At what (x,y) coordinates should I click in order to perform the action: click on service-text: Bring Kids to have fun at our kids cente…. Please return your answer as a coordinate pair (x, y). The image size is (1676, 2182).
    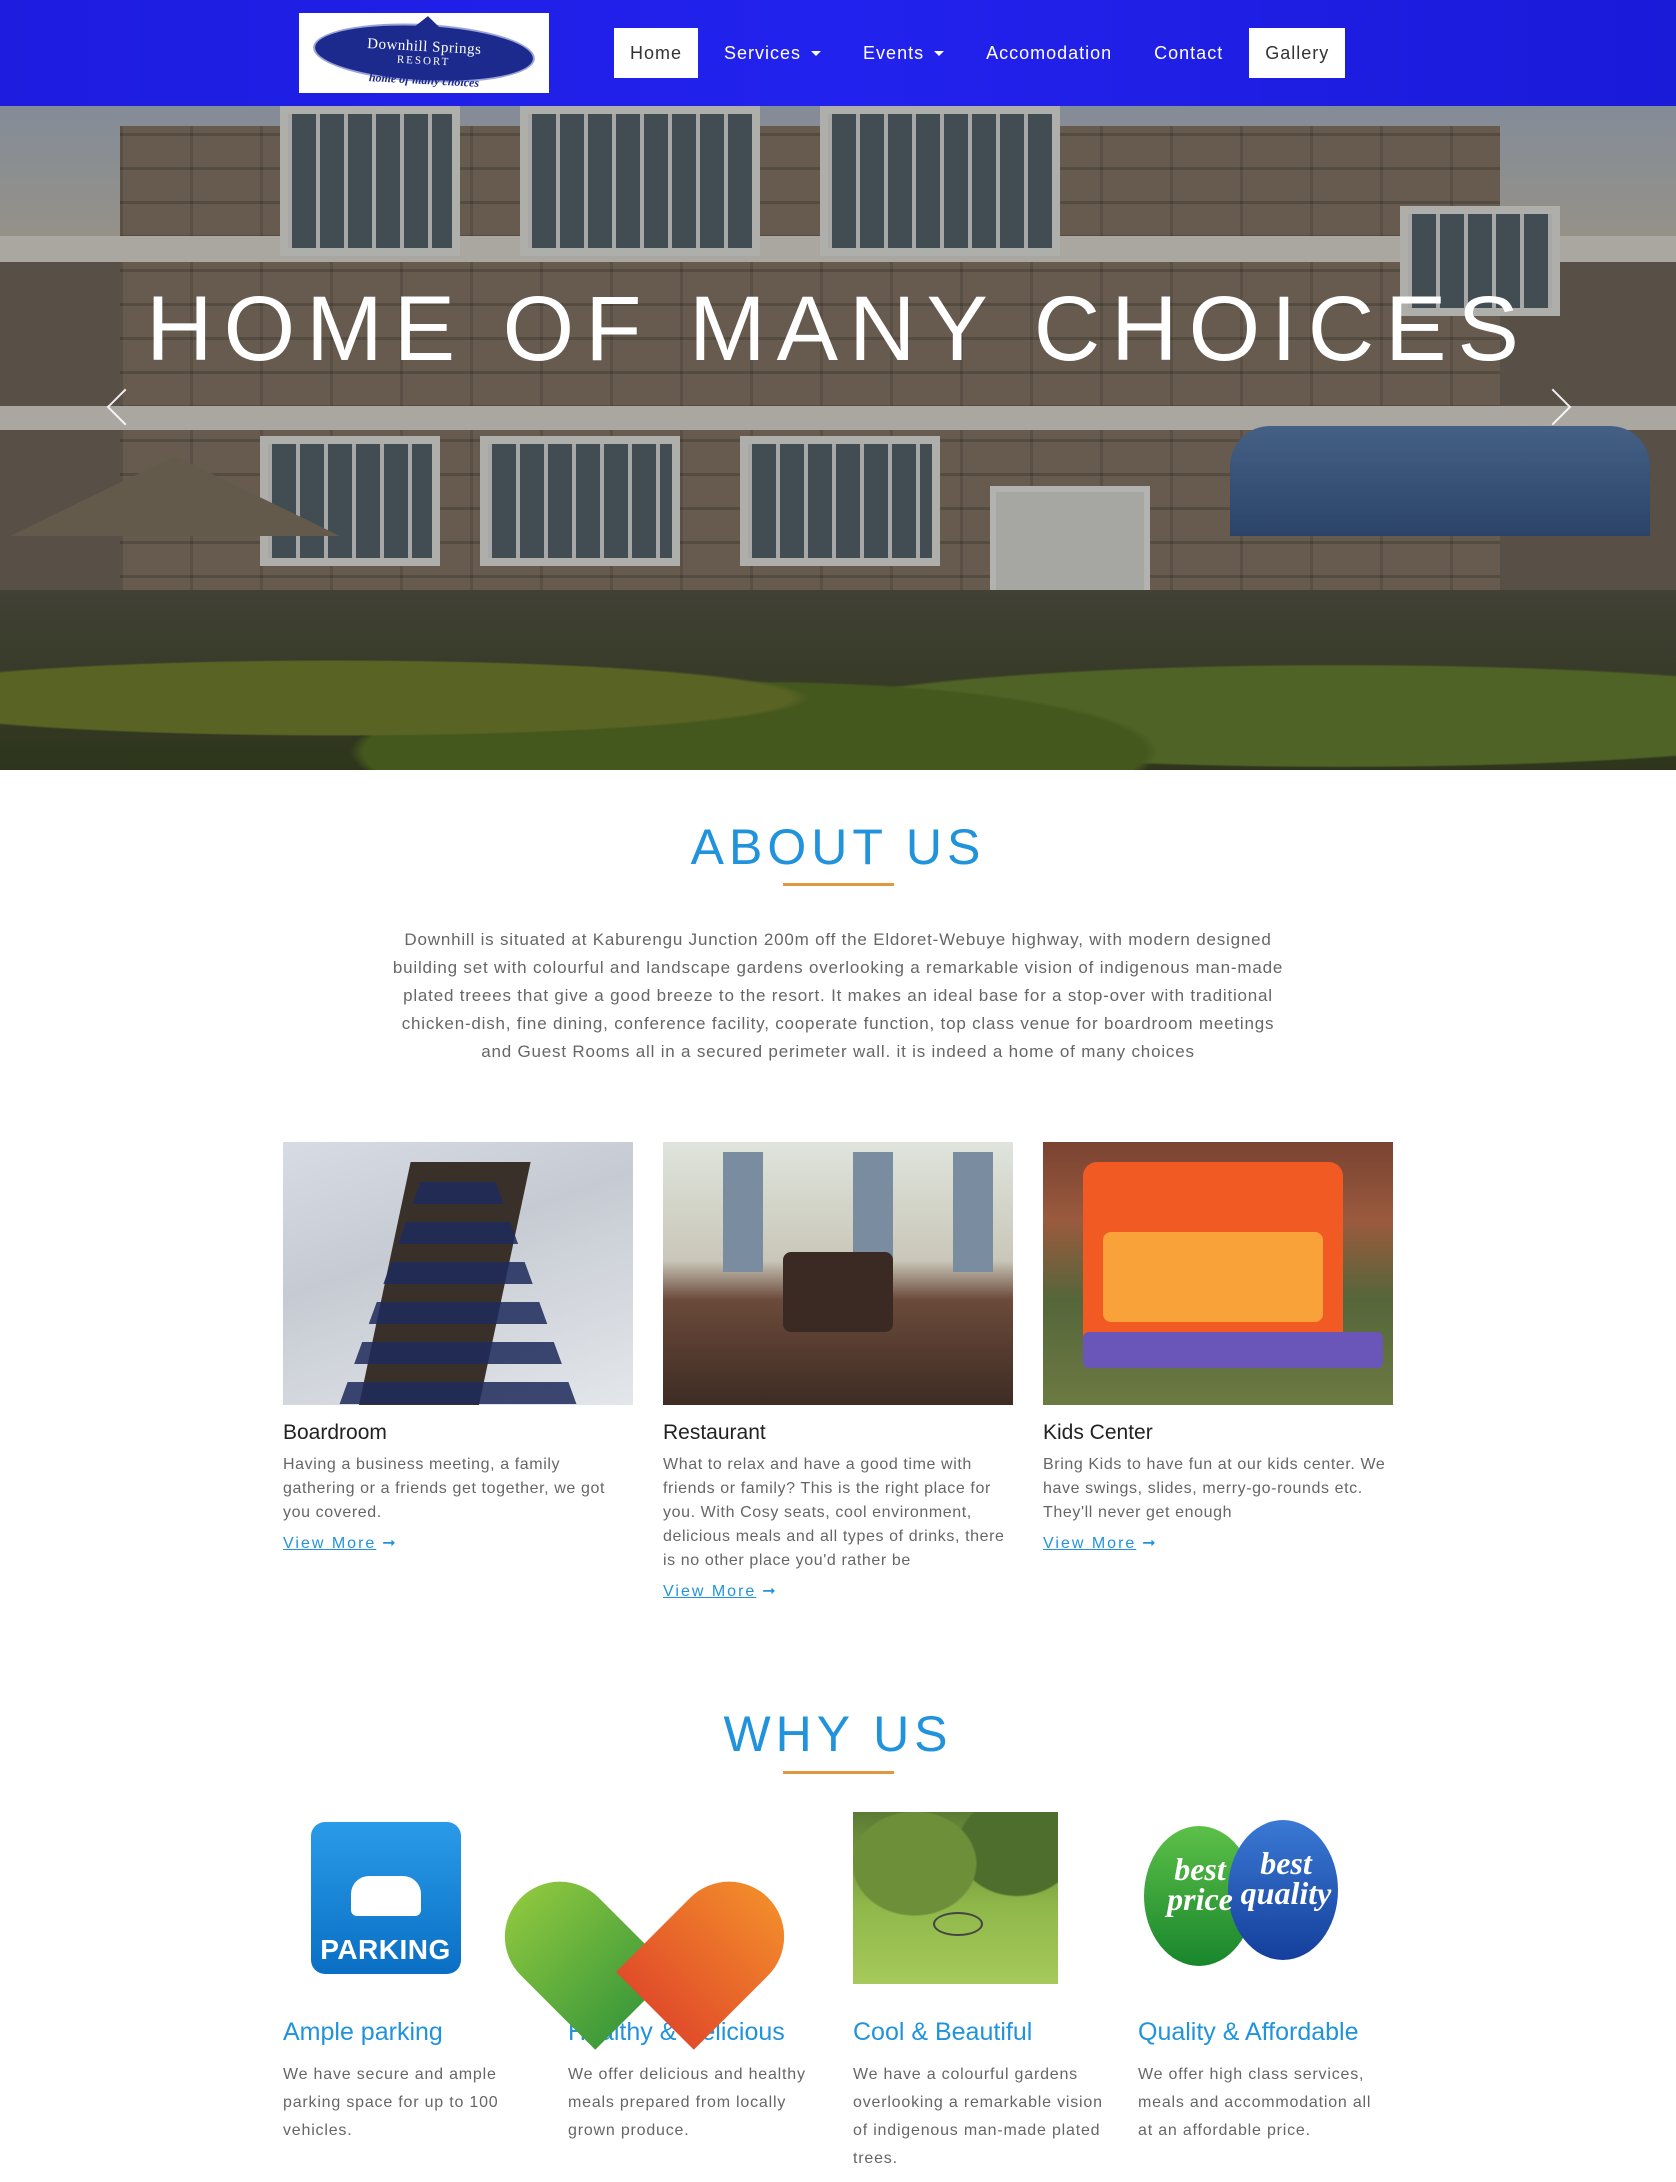
    Looking at the image, I should click on (1214, 1488).